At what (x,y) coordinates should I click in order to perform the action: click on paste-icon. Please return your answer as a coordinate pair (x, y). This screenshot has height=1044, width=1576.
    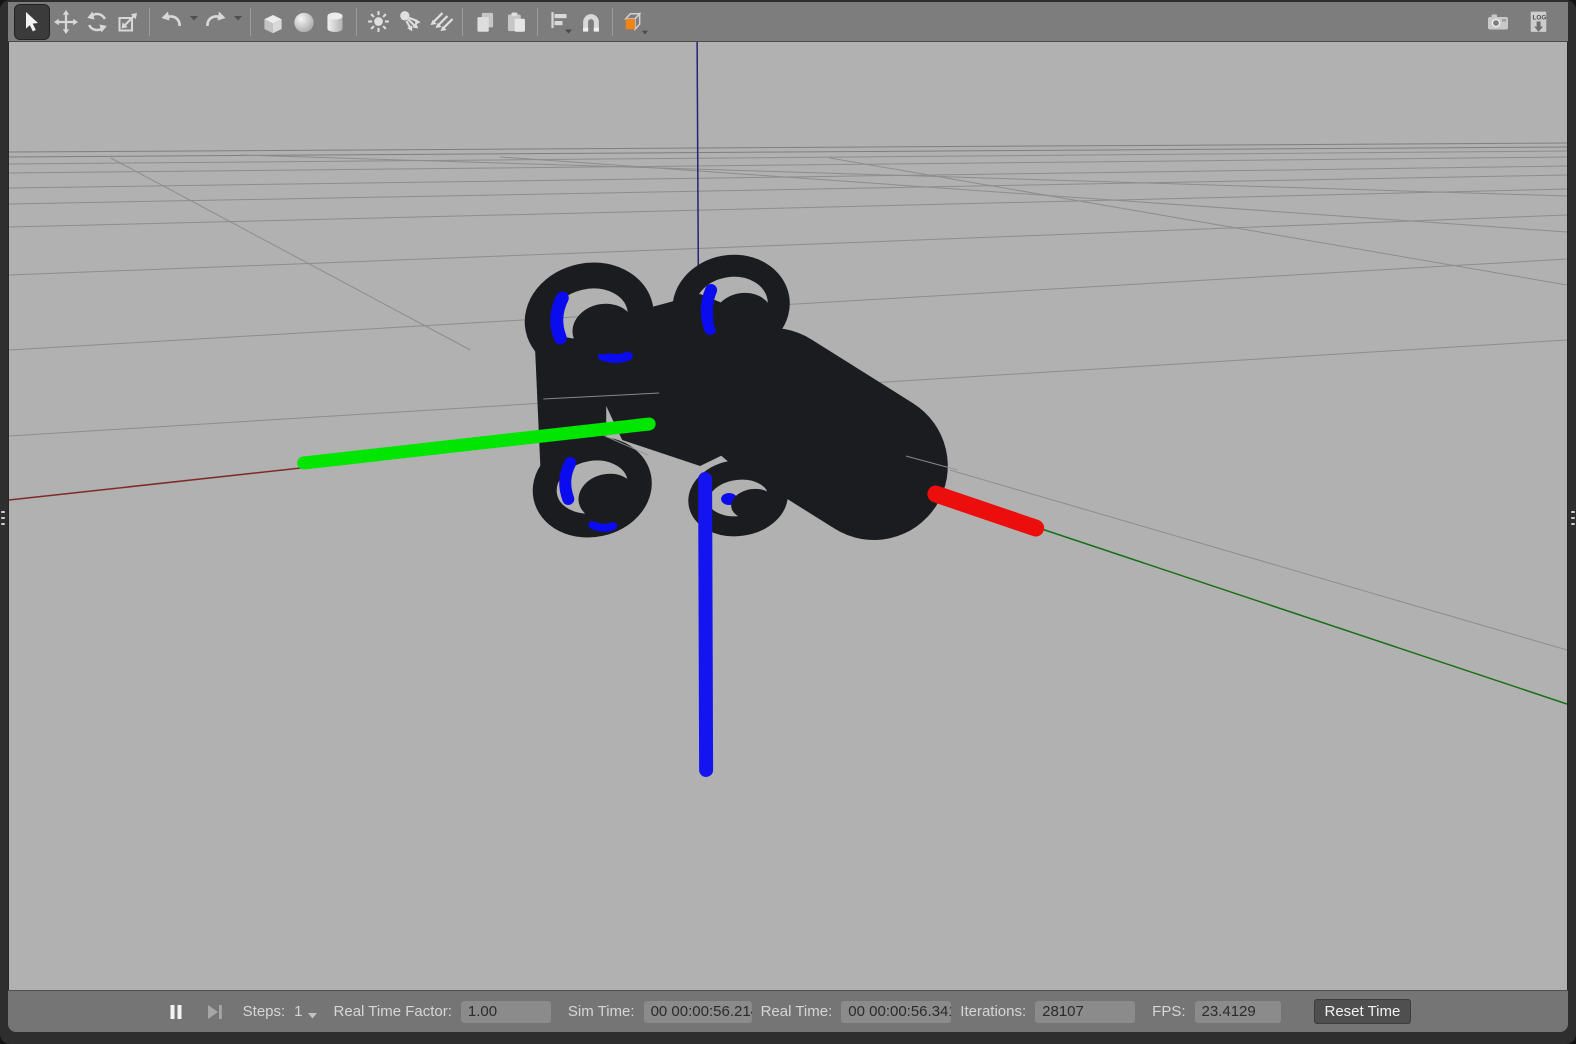
    Looking at the image, I should click on (516, 22).